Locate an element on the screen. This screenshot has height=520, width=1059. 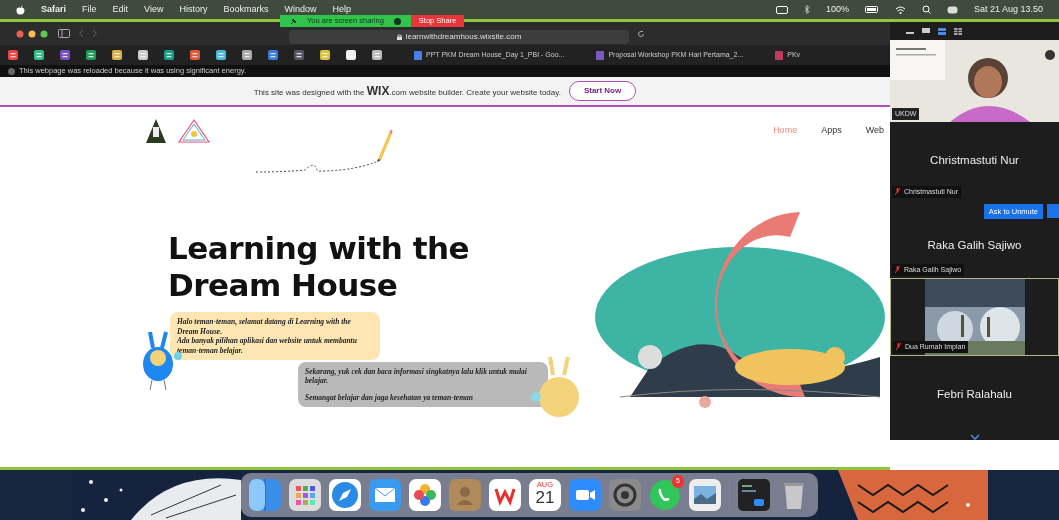
triangle-logo is located at coordinates (194, 131).